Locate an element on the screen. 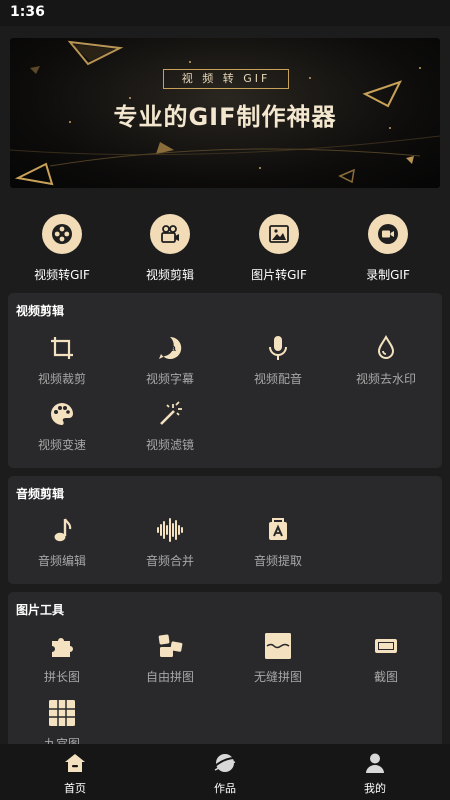 This screenshot has height=800, width=450. video-camera-icon is located at coordinates (170, 234).